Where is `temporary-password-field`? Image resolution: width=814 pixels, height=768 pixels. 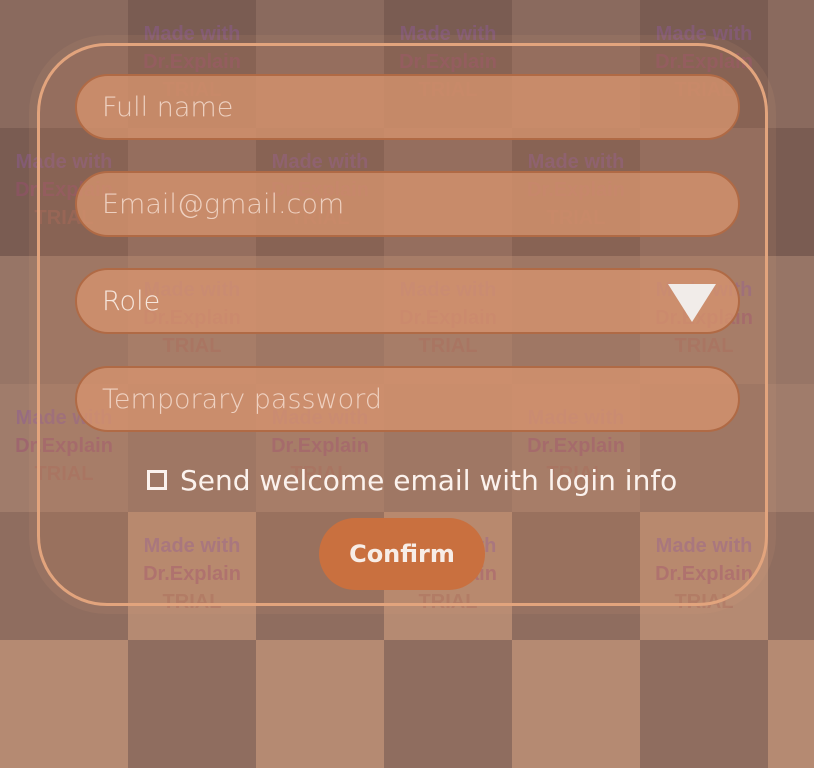
temporary-password-field is located at coordinates (407, 399).